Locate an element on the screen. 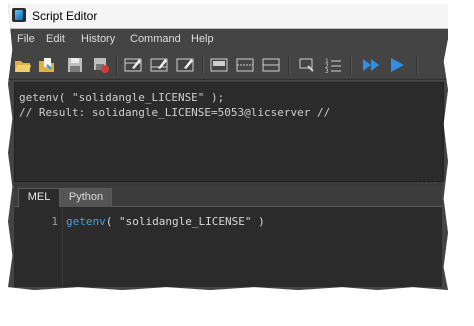 The height and width of the screenshot is (326, 474). show-history-only-icon is located at coordinates (219, 65).